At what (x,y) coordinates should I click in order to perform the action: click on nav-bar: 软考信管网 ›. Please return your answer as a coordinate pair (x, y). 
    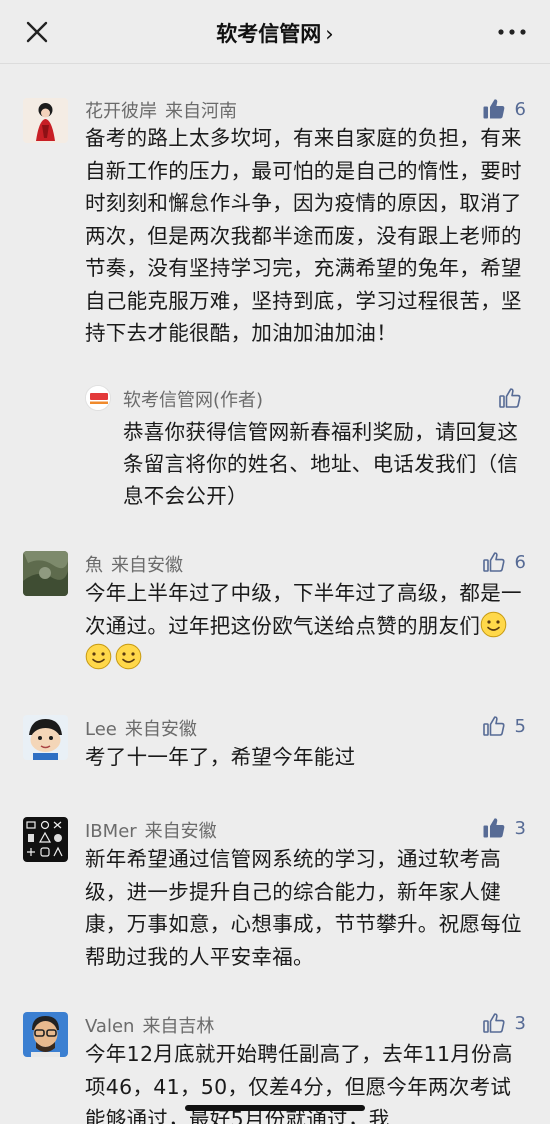
    Looking at the image, I should click on (275, 32).